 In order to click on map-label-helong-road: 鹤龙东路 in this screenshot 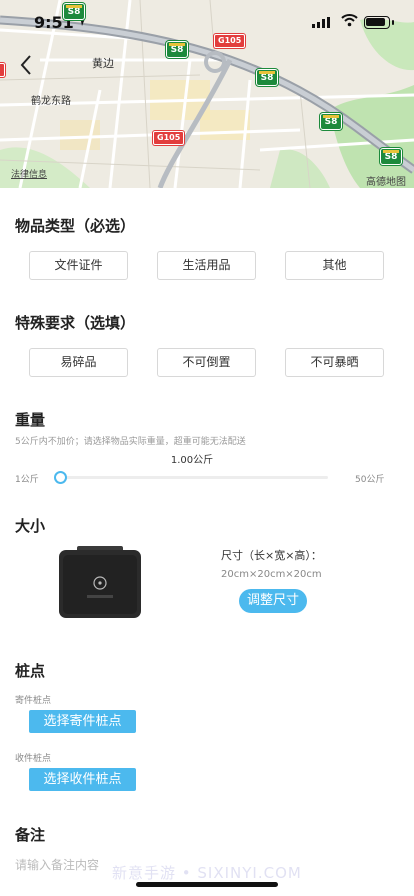, I will do `click(51, 101)`.